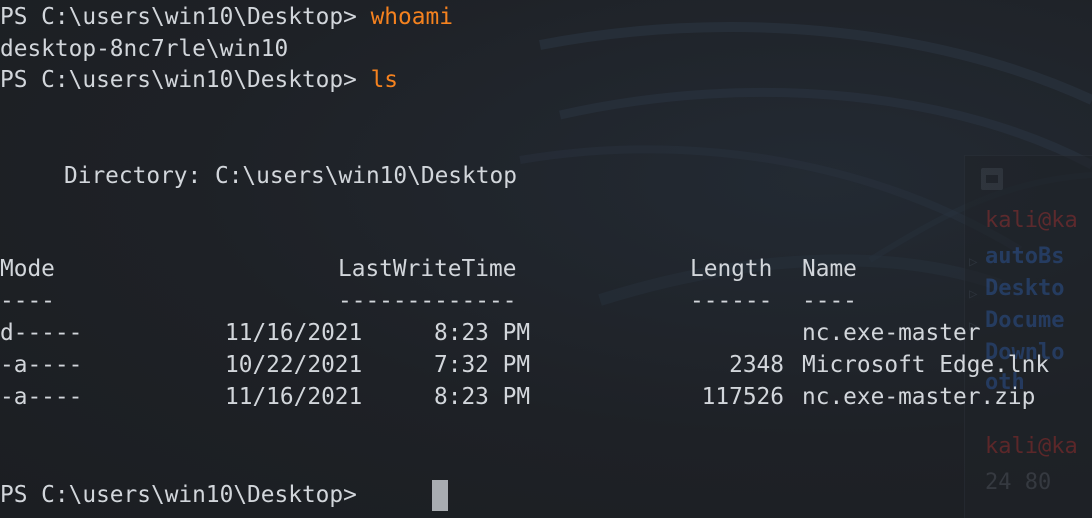 This screenshot has width=1092, height=518. Describe the element at coordinates (41, 333) in the screenshot. I see `row-mode: d-----` at that location.